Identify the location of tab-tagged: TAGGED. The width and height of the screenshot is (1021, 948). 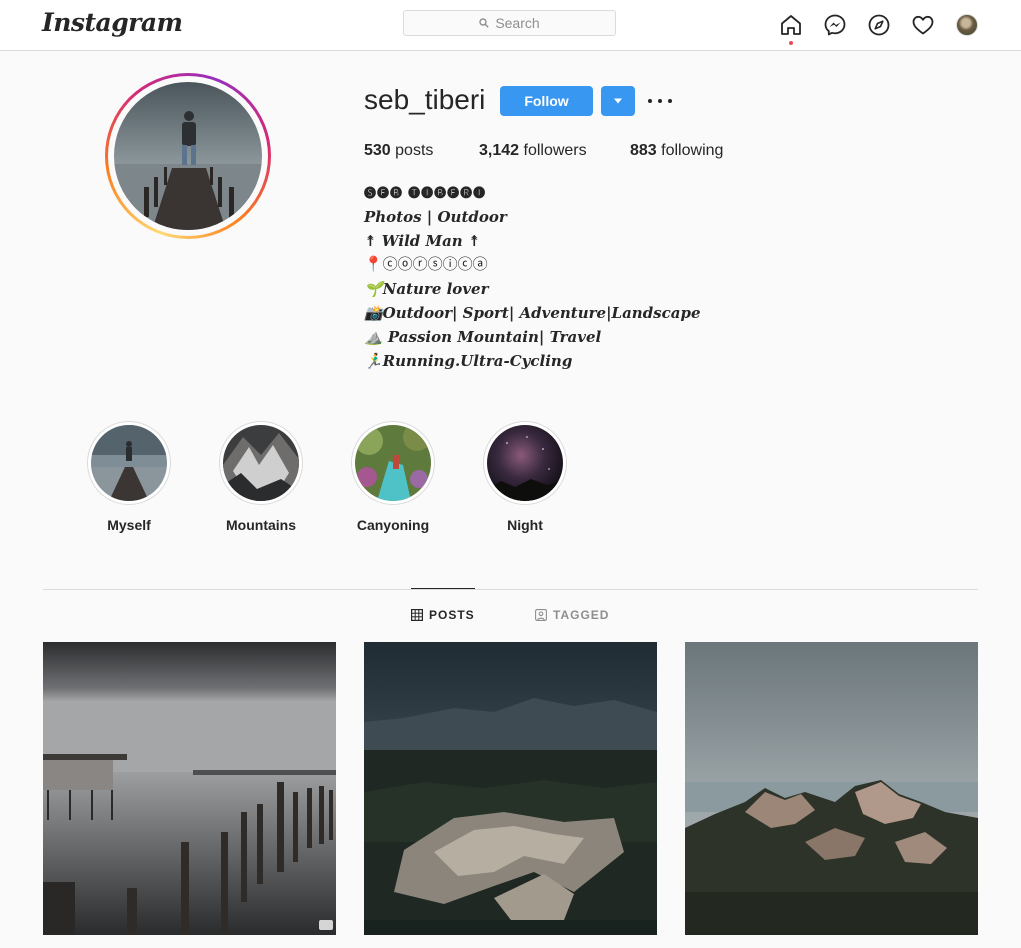
(572, 615).